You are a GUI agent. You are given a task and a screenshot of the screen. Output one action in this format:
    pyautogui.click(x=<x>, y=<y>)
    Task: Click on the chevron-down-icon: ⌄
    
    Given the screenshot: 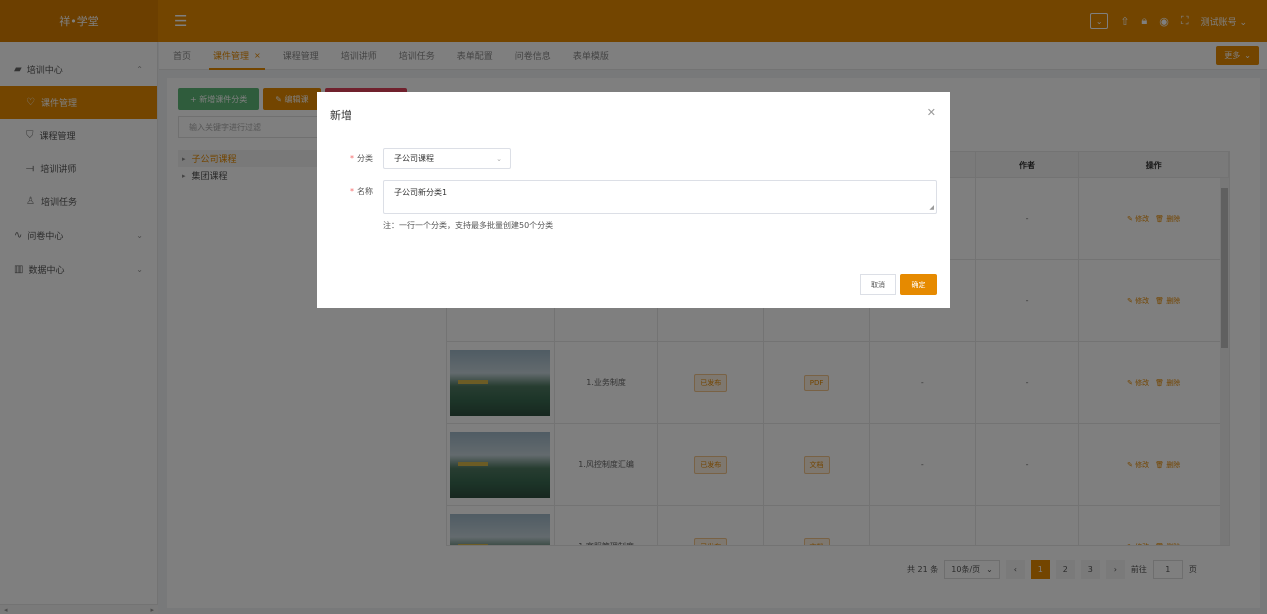 What is the action you would take?
    pyautogui.click(x=499, y=158)
    